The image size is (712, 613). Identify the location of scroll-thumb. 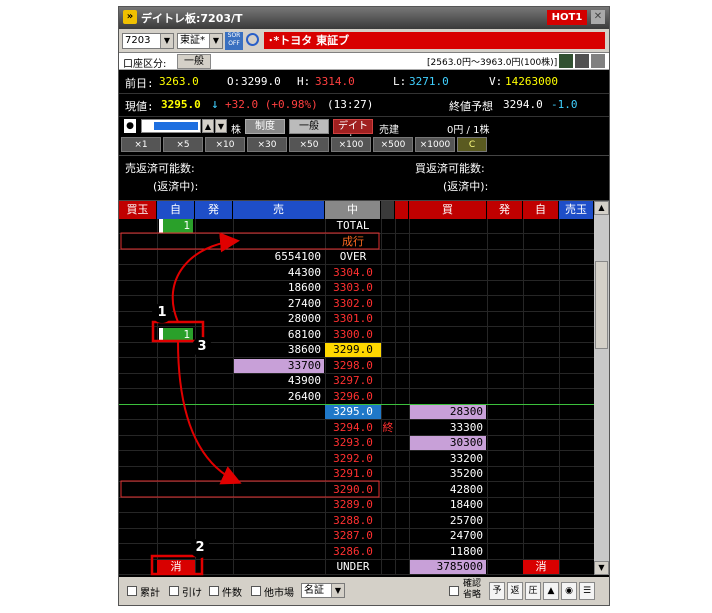
(601, 305).